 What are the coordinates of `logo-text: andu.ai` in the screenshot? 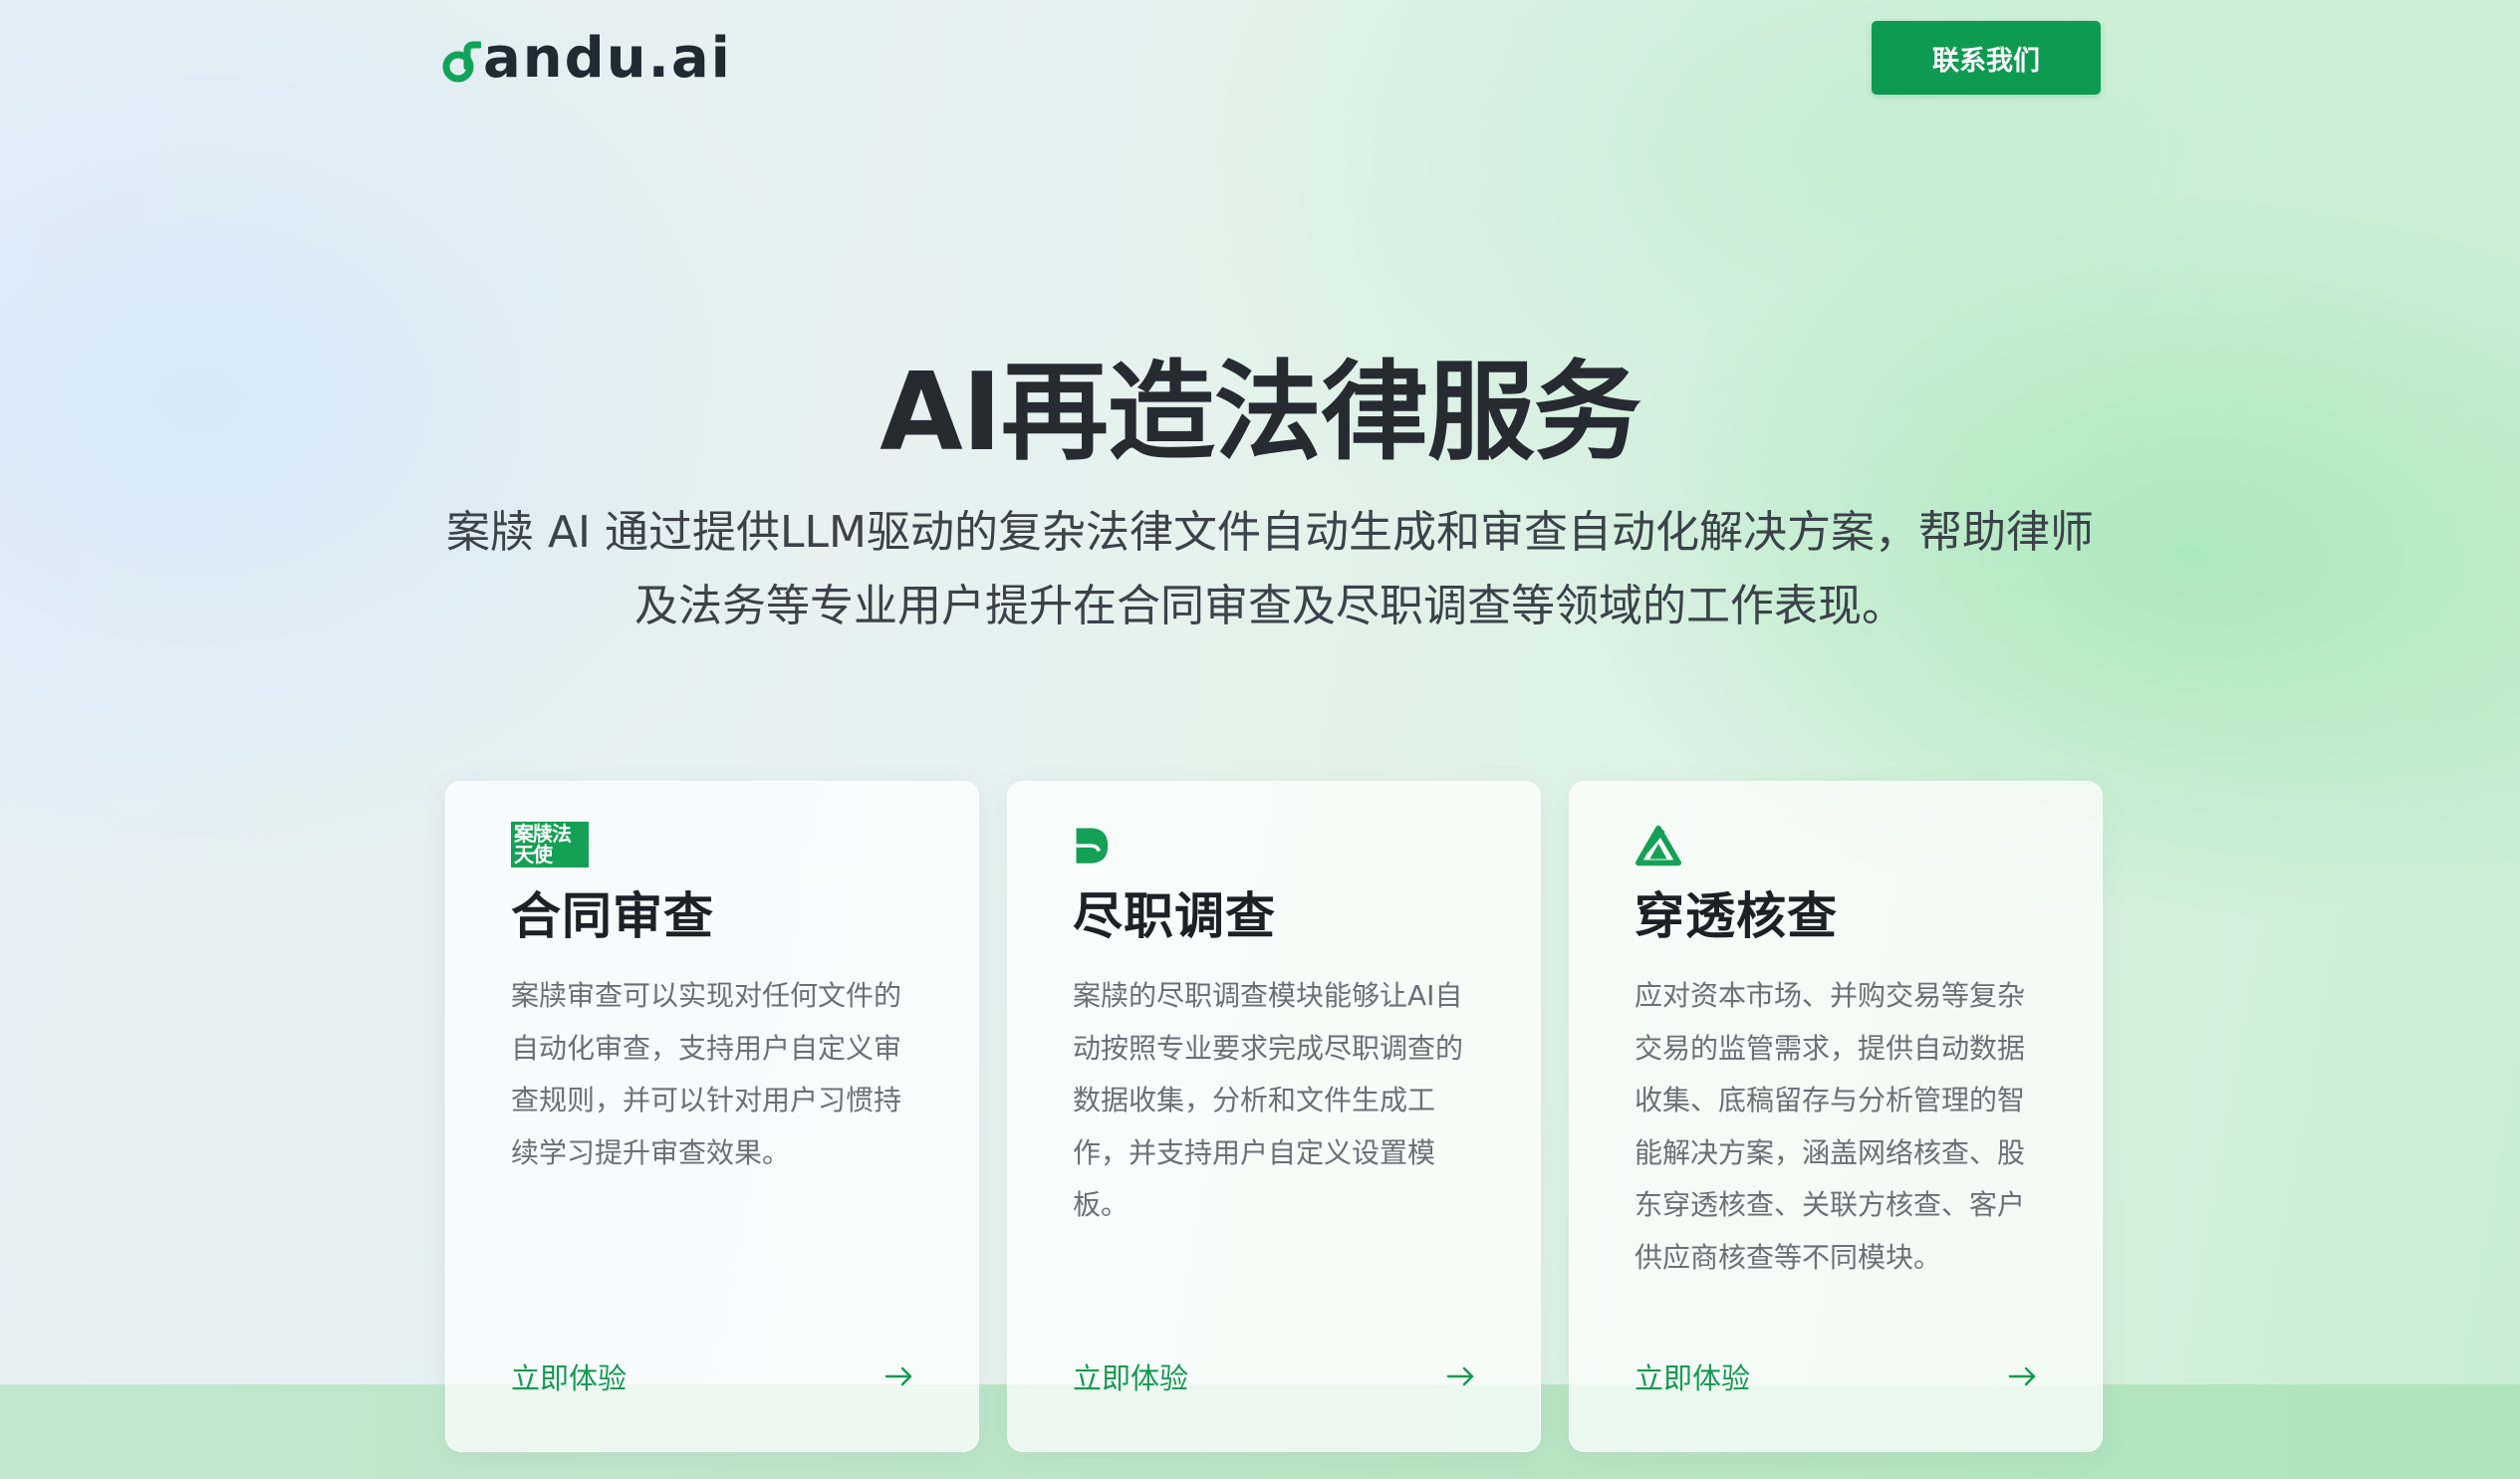 It's located at (607, 58).